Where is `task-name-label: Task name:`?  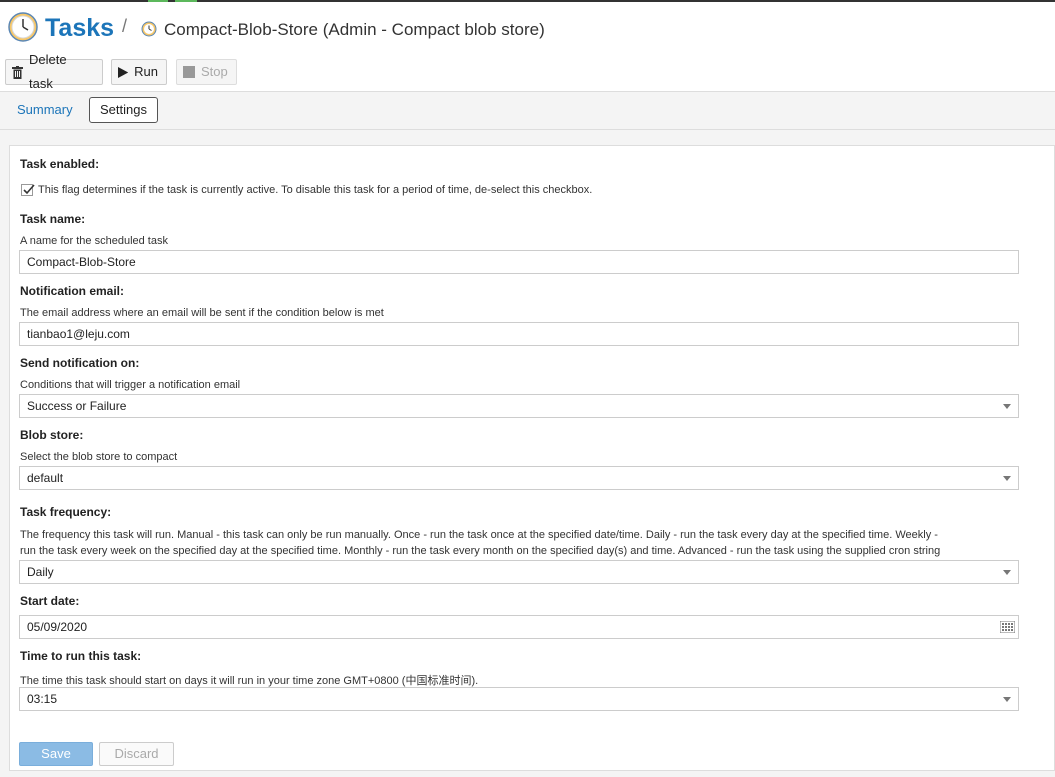
task-name-label: Task name: is located at coordinates (53, 219).